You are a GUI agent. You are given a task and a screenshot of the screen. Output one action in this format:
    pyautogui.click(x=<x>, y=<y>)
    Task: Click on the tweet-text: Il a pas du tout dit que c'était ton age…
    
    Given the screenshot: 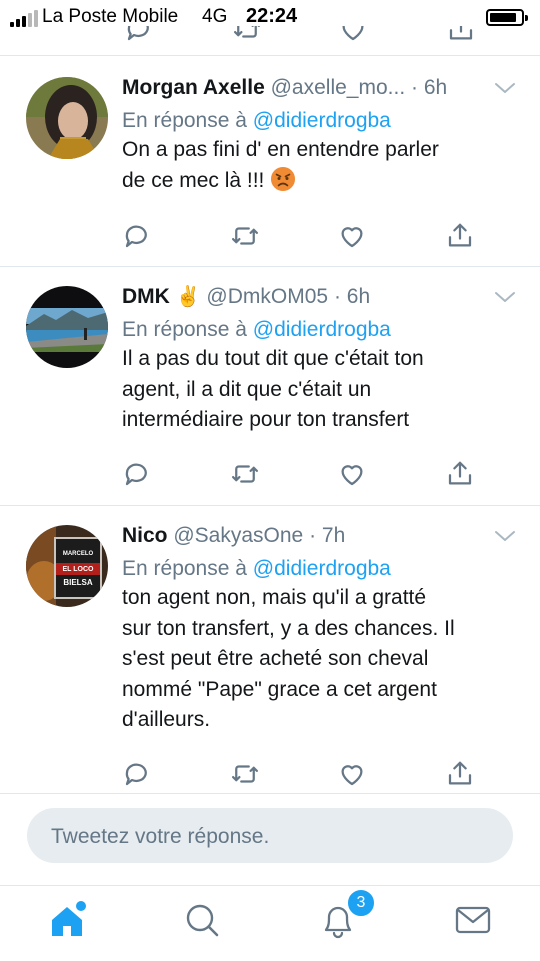 What is the action you would take?
    pyautogui.click(x=322, y=390)
    